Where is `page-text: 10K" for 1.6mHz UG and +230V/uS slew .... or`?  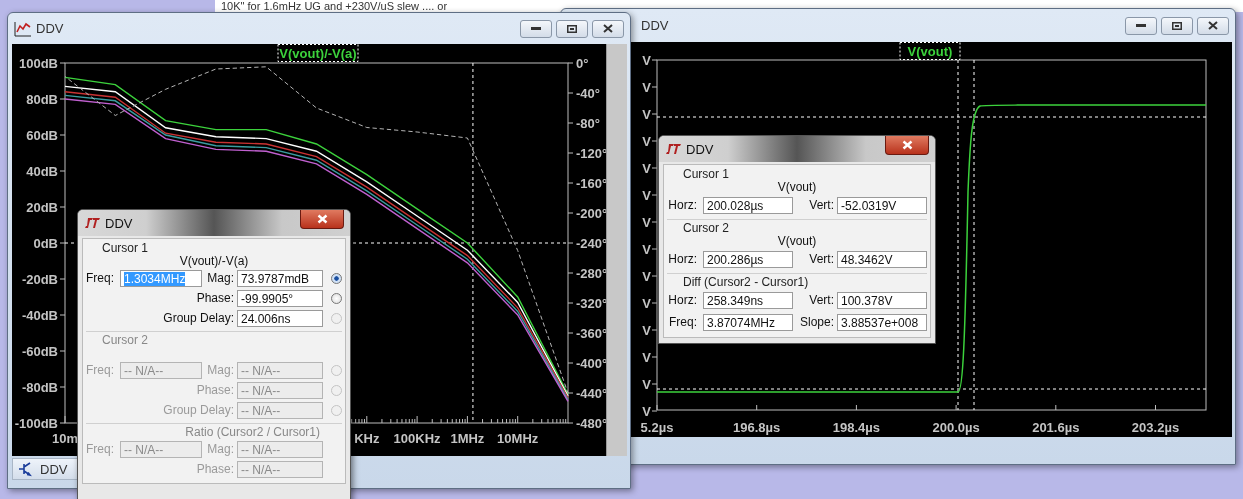
page-text: 10K" for 1.6mHz UG and +230V/uS slew .... or is located at coordinates (334, 6).